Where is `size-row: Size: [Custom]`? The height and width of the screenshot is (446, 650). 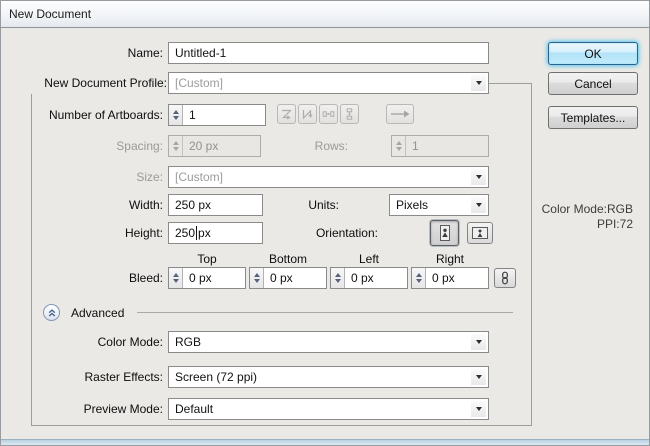 size-row: Size: [Custom] is located at coordinates (325, 177).